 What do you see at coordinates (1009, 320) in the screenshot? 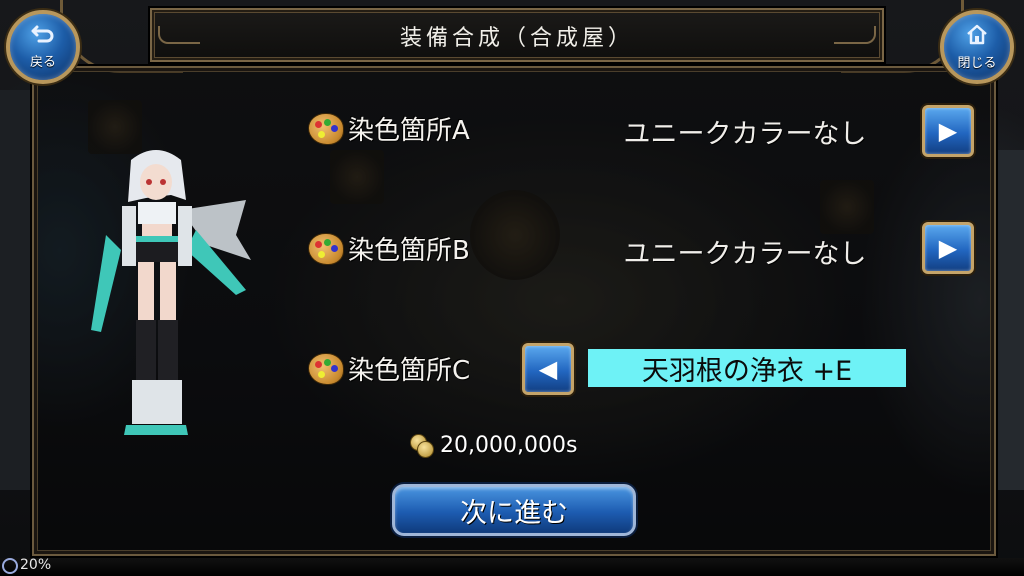
I see `wall-pillar-right` at bounding box center [1009, 320].